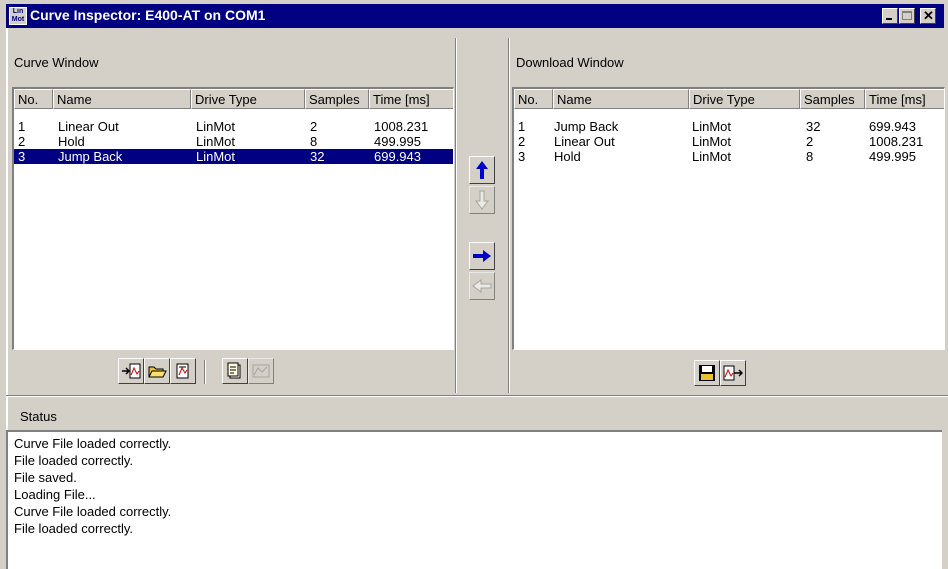 The height and width of the screenshot is (569, 948). I want to click on download-list-header: No. Name Drive Type Samples Time [ms], so click(729, 99).